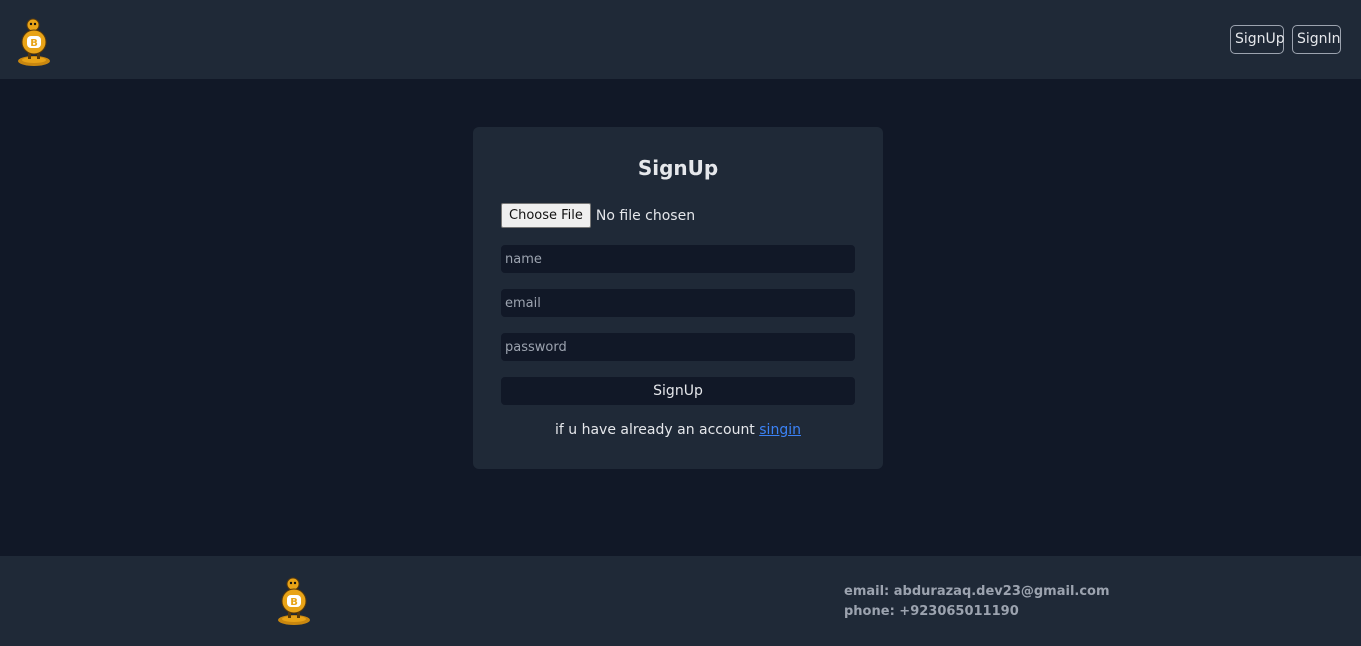  I want to click on signin-link: singin, so click(780, 430).